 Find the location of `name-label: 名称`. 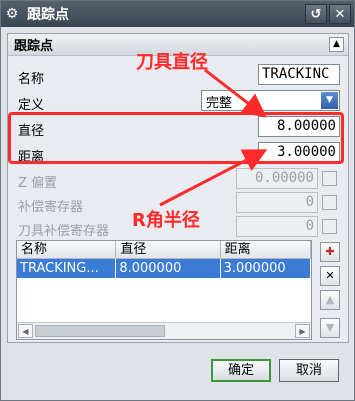

name-label: 名称 is located at coordinates (31, 79).